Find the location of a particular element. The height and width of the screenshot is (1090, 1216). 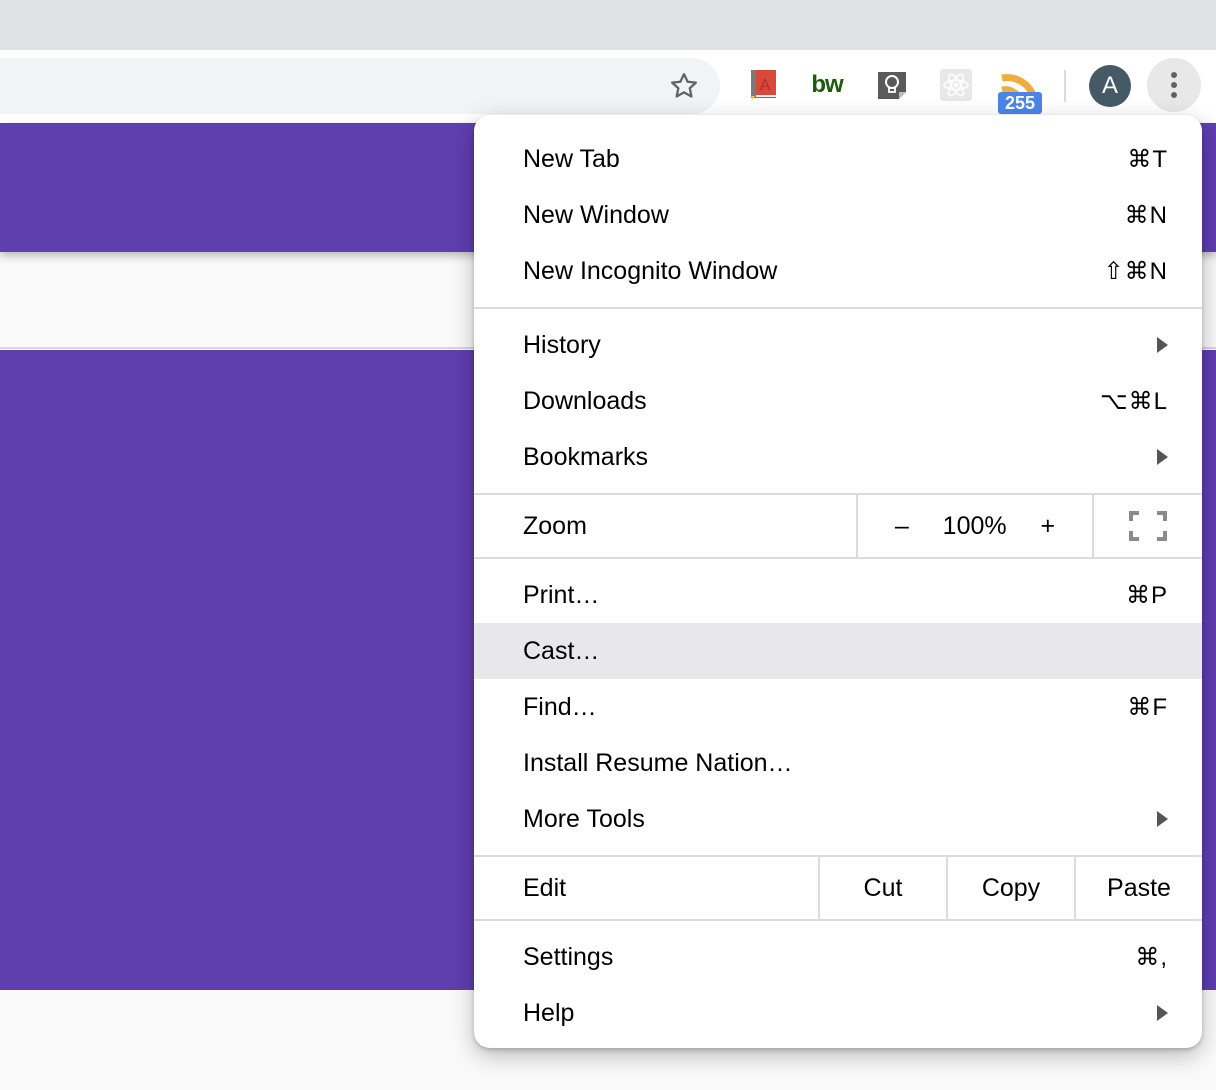

menu-item-label: Settings is located at coordinates (568, 956).